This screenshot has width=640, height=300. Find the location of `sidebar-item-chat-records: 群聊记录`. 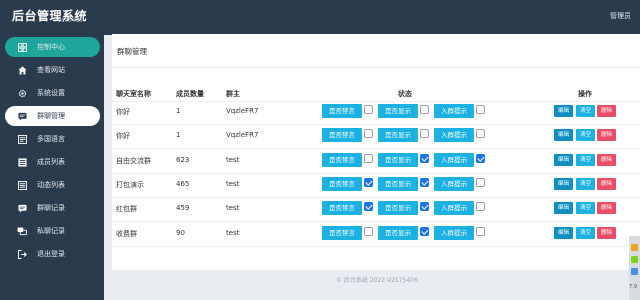

sidebar-item-chat-records: 群聊记录 is located at coordinates (52, 208).